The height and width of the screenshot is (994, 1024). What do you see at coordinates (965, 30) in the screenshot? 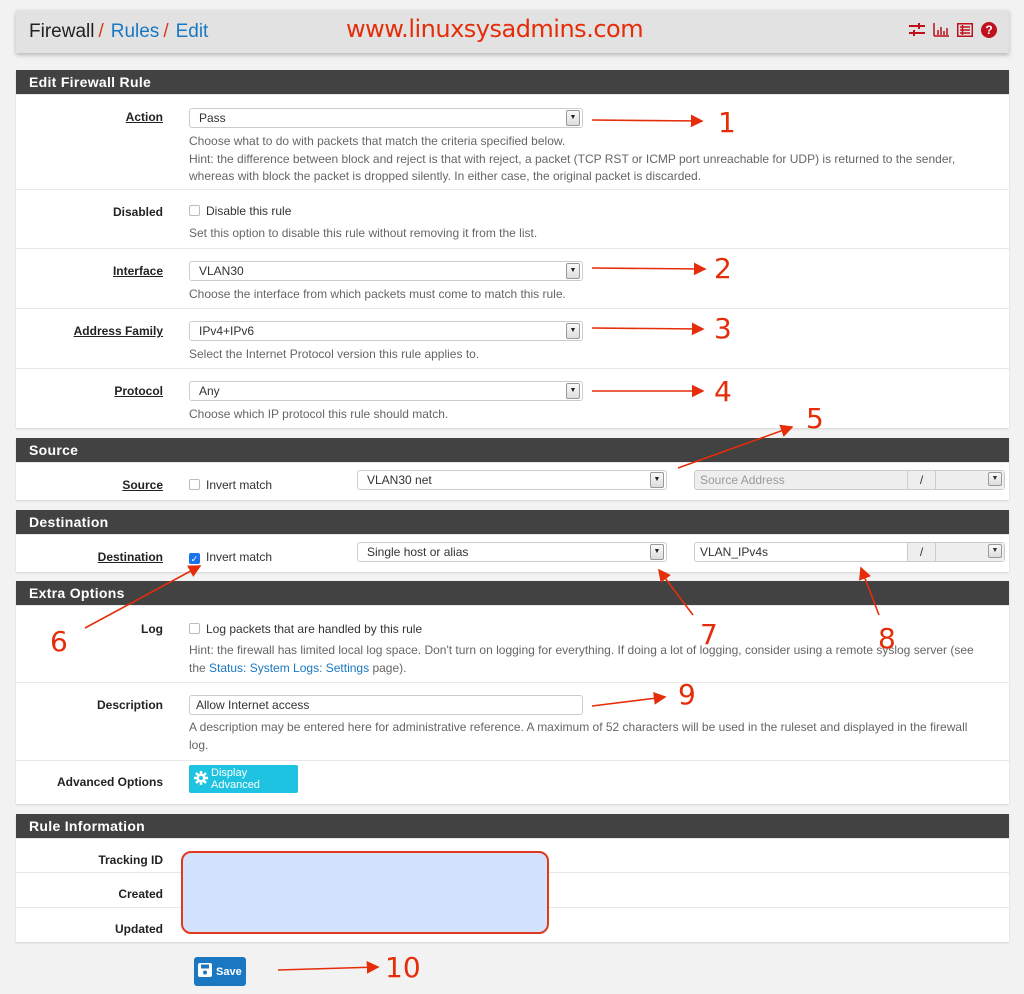
I see `list-icon` at bounding box center [965, 30].